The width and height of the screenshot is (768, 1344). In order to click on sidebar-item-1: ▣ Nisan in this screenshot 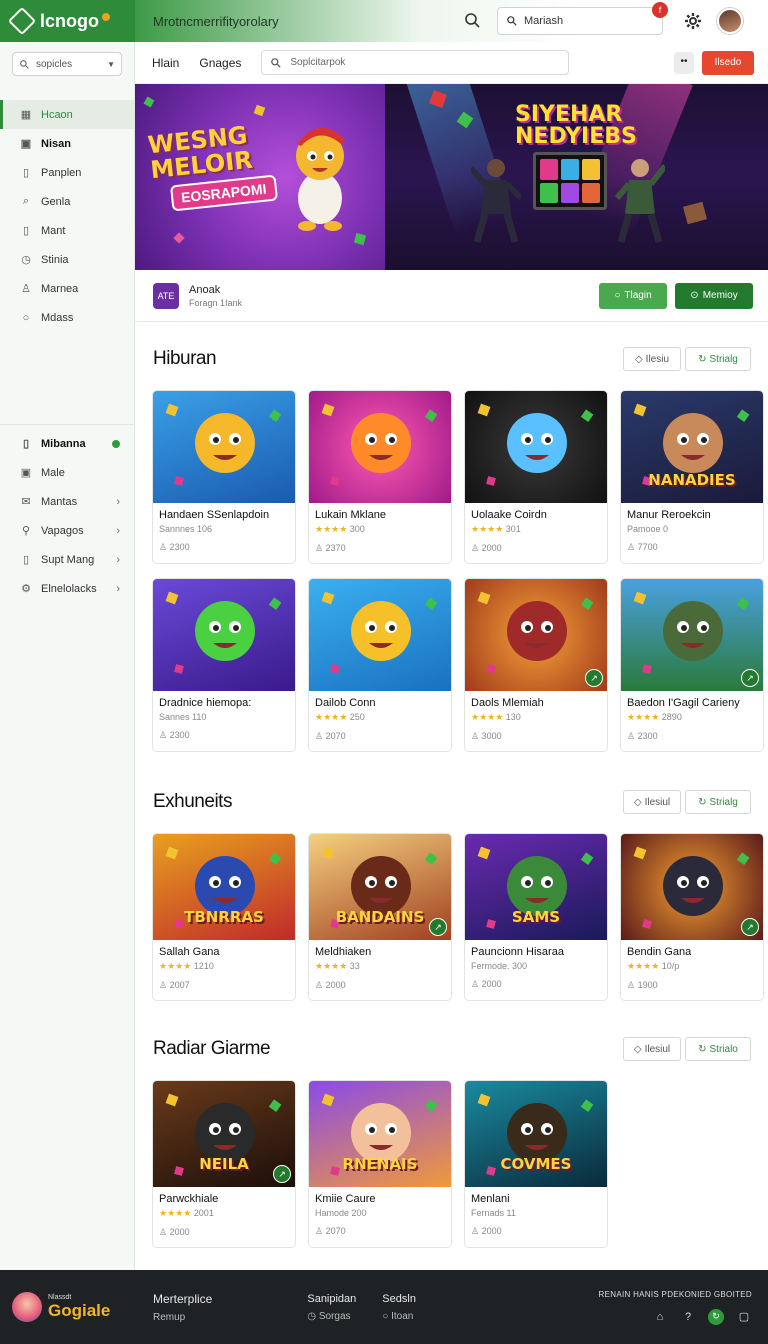, I will do `click(67, 143)`.